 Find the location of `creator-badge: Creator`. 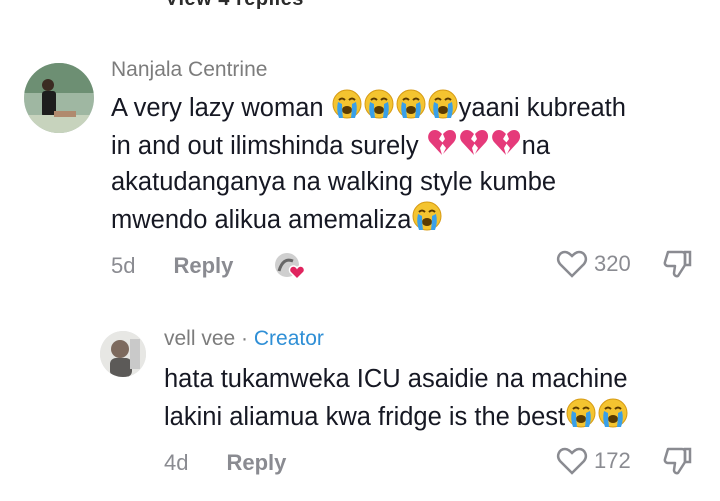

creator-badge: Creator is located at coordinates (288, 338).